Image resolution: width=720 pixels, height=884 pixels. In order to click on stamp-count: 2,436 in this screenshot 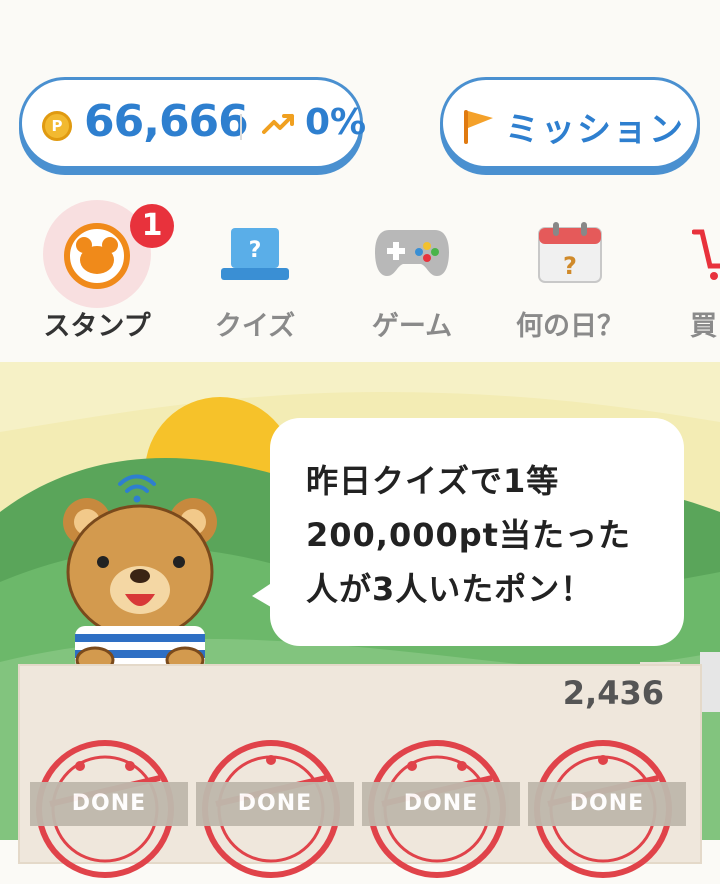, I will do `click(613, 693)`.